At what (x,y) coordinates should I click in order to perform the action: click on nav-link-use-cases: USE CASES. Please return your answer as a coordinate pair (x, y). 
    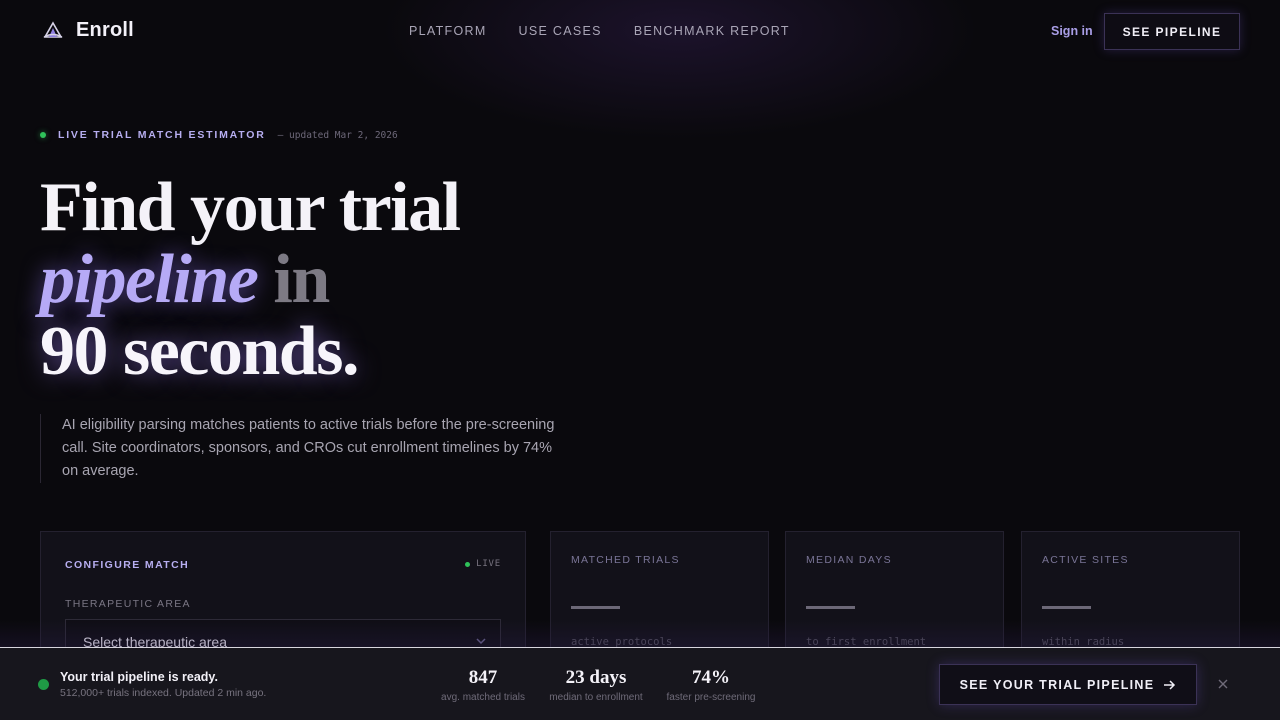
    Looking at the image, I should click on (560, 31).